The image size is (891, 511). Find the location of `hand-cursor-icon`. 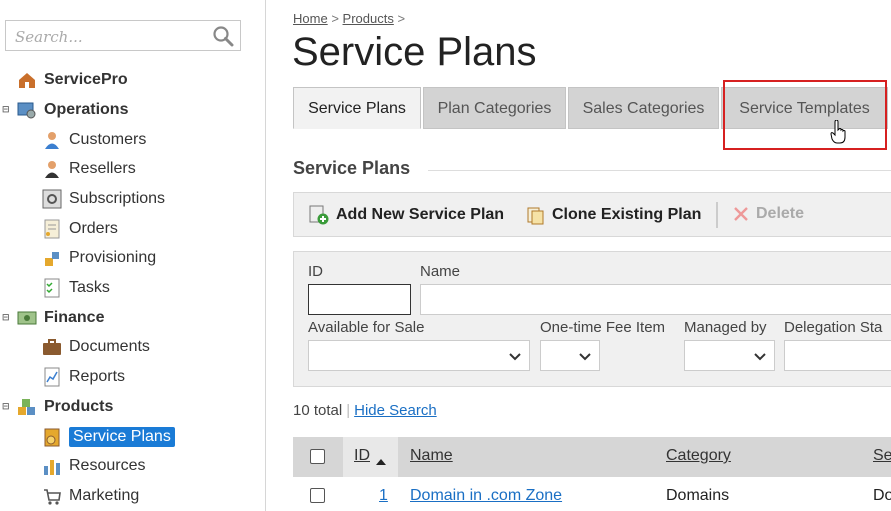

hand-cursor-icon is located at coordinates (839, 134).